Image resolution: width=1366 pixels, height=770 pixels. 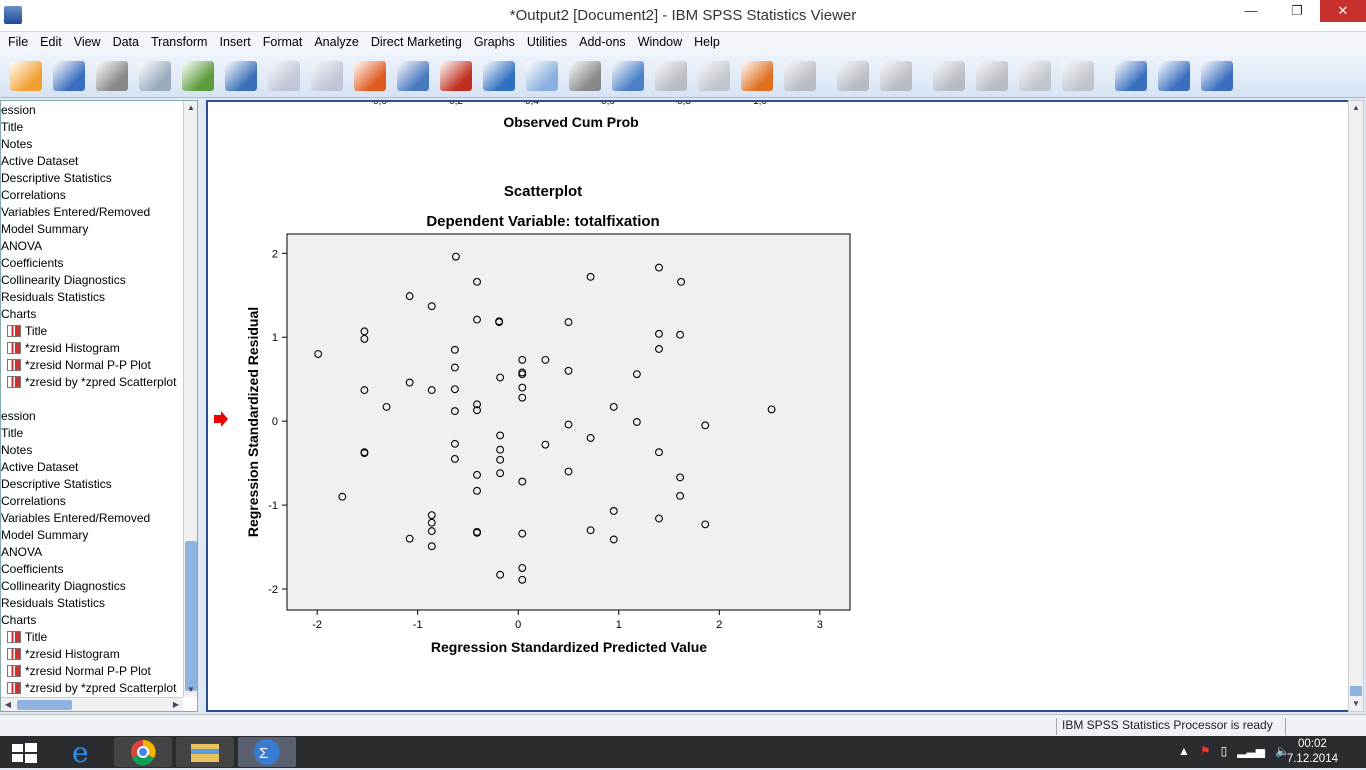 What do you see at coordinates (1251, 751) in the screenshot?
I see `network-icon: ▂▃▅` at bounding box center [1251, 751].